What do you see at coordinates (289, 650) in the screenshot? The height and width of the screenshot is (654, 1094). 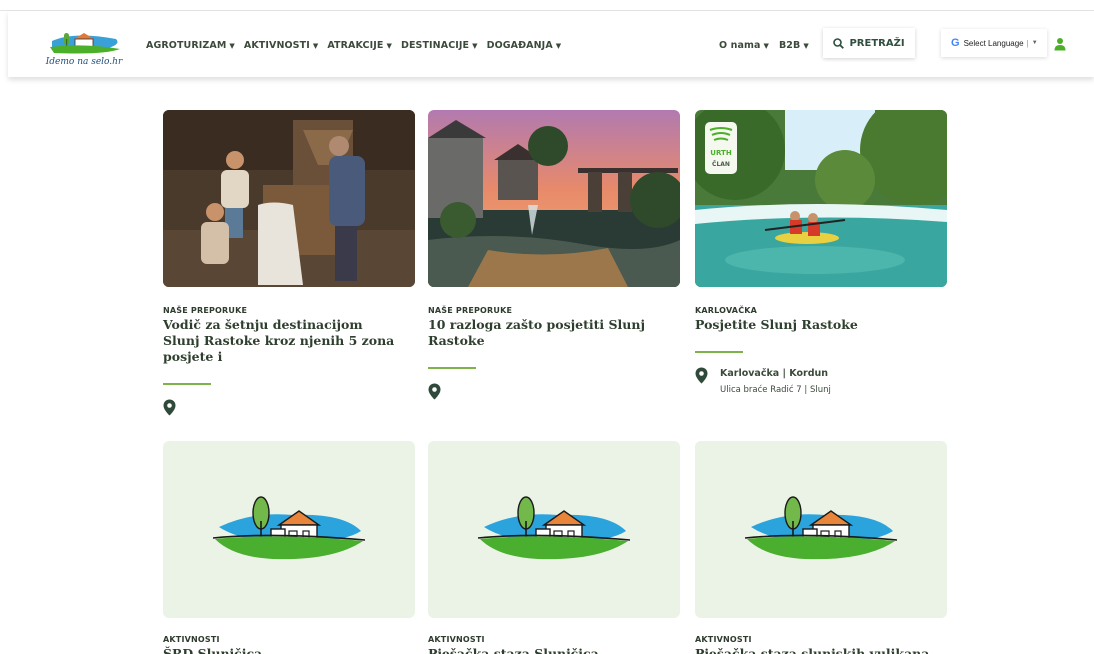 I see `card-title: ŠRD Slunjčica` at bounding box center [289, 650].